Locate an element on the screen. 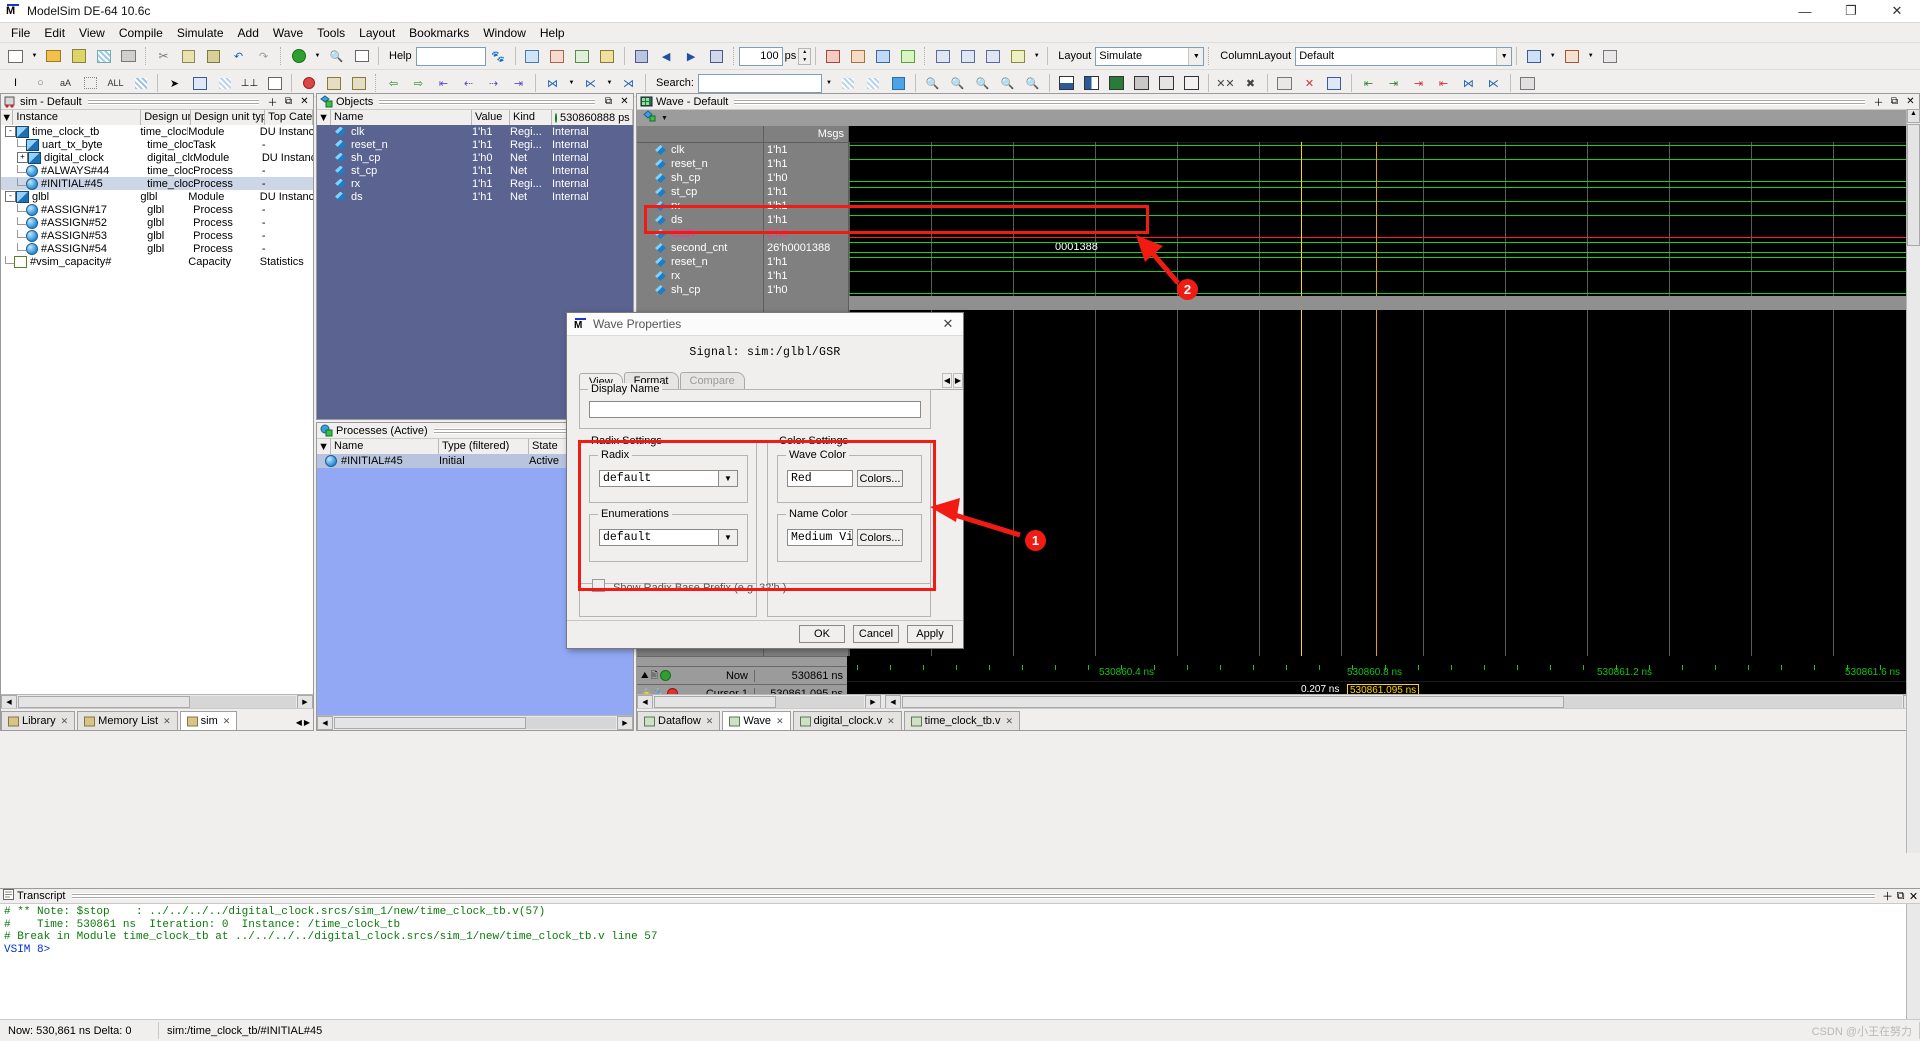 Image resolution: width=1920 pixels, height=1041 pixels. transcript-undock-icon: ⧉ is located at coordinates (1900, 896).